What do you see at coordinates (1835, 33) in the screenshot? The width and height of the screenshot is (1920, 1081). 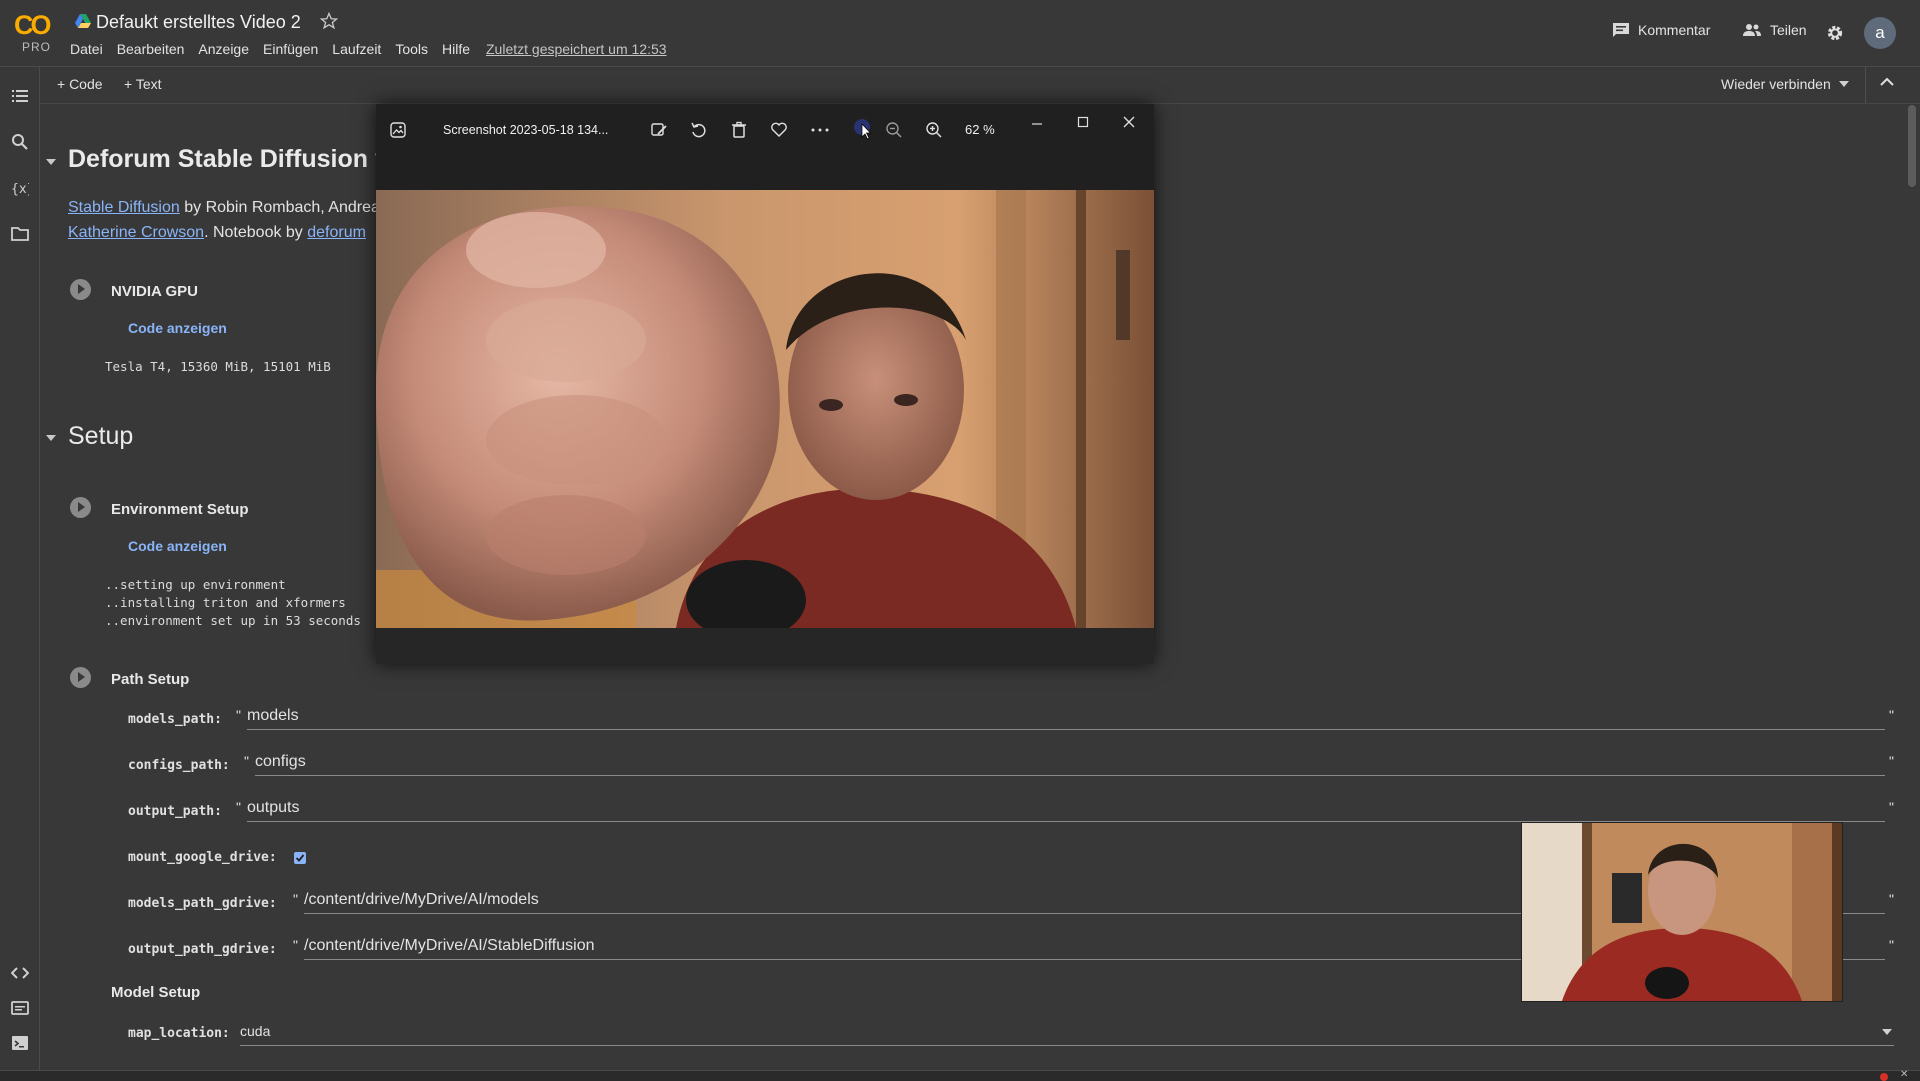 I see `gear-icon` at bounding box center [1835, 33].